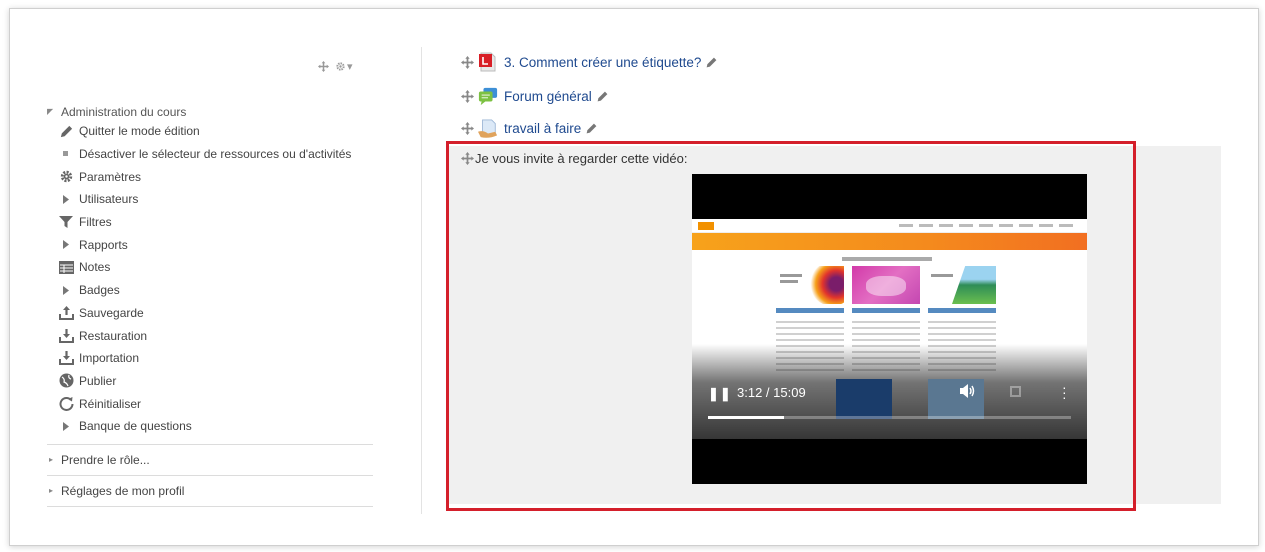 The width and height of the screenshot is (1265, 552). What do you see at coordinates (99, 290) in the screenshot?
I see `sidebar-item-label: Badges` at bounding box center [99, 290].